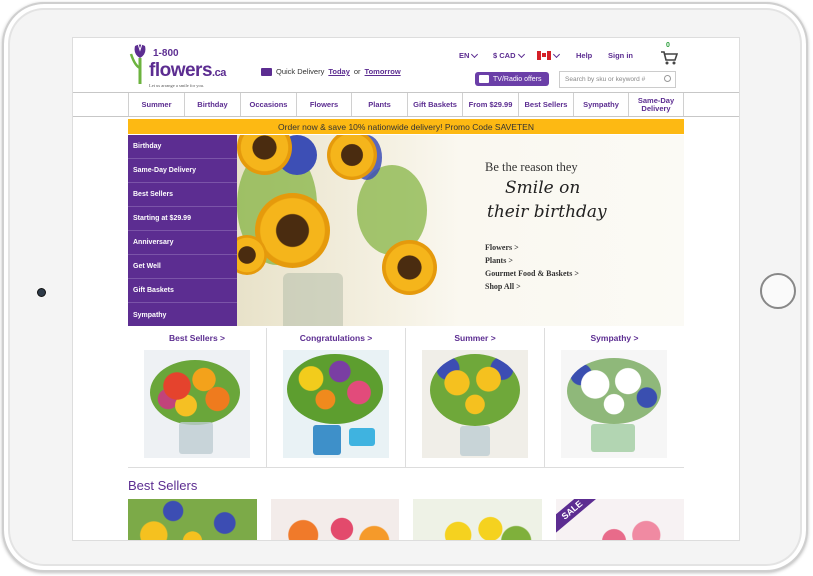 The height and width of the screenshot is (576, 813). What do you see at coordinates (182, 171) in the screenshot?
I see `left-menu-item-same-day-delivery: Same-Day Delivery` at bounding box center [182, 171].